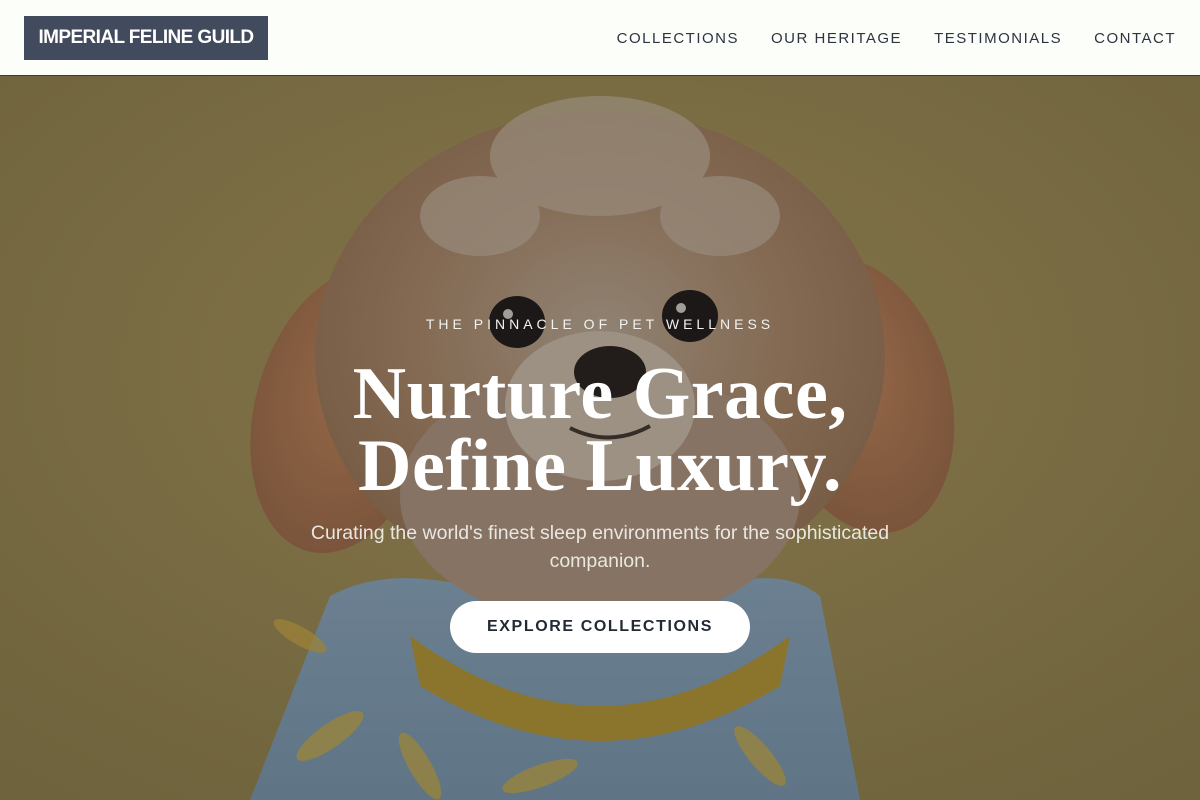  I want to click on hero-eyebrow: THE PINNACLE OF PET WELLNESS, so click(600, 324).